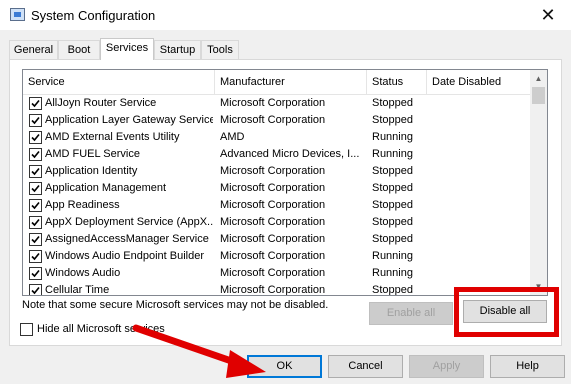  I want to click on vertical-scrollbar: ▲ ▼, so click(538, 182).